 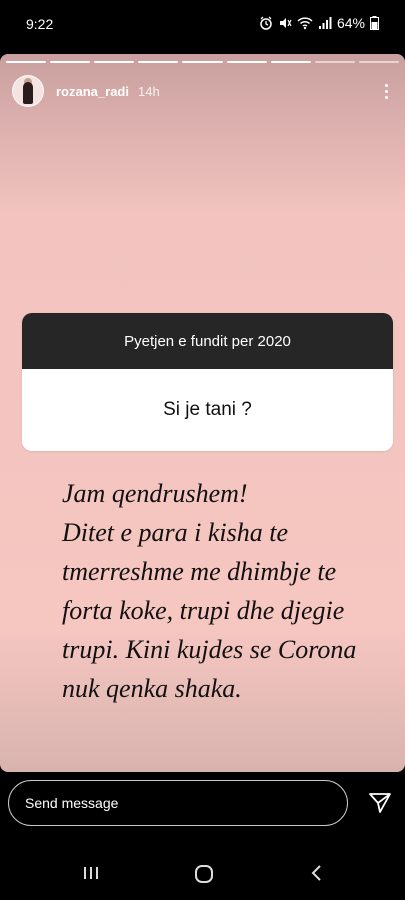 I want to click on send-icon, so click(x=380, y=803).